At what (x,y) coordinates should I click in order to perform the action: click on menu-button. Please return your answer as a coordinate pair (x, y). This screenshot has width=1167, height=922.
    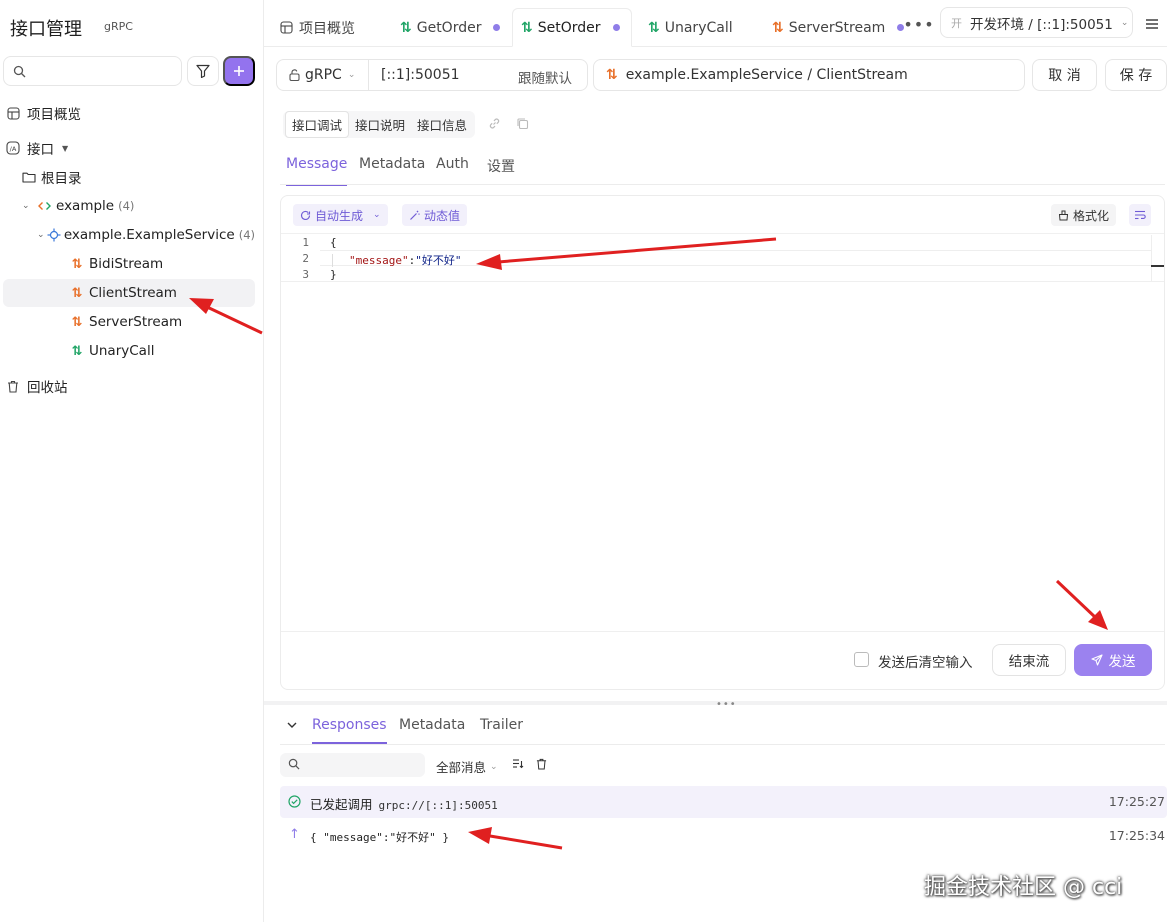
    Looking at the image, I should click on (1152, 24).